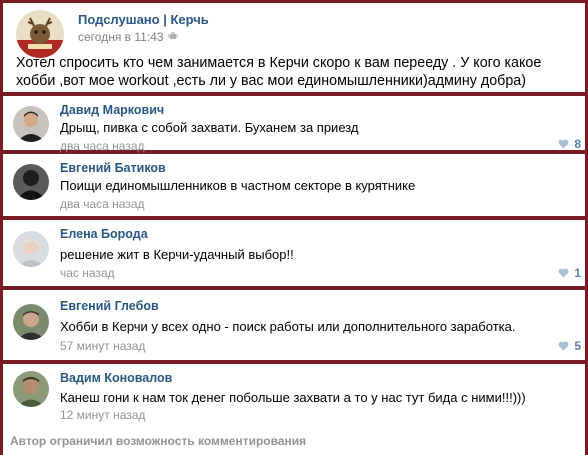 Image resolution: width=588 pixels, height=455 pixels. What do you see at coordinates (569, 346) in the screenshot?
I see `like-button: 5` at bounding box center [569, 346].